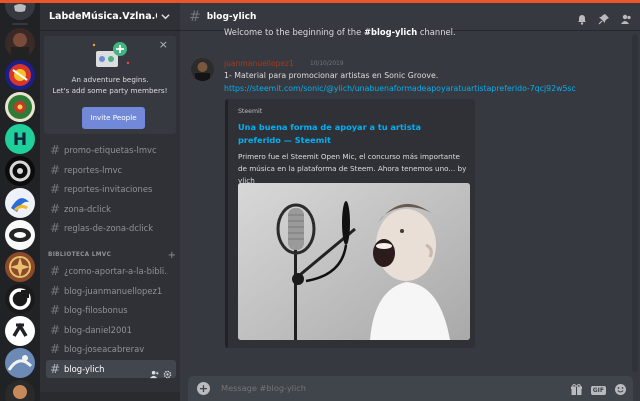  What do you see at coordinates (111, 369) in the screenshot?
I see `channel-blog-ylich: # blog-ylich` at bounding box center [111, 369].